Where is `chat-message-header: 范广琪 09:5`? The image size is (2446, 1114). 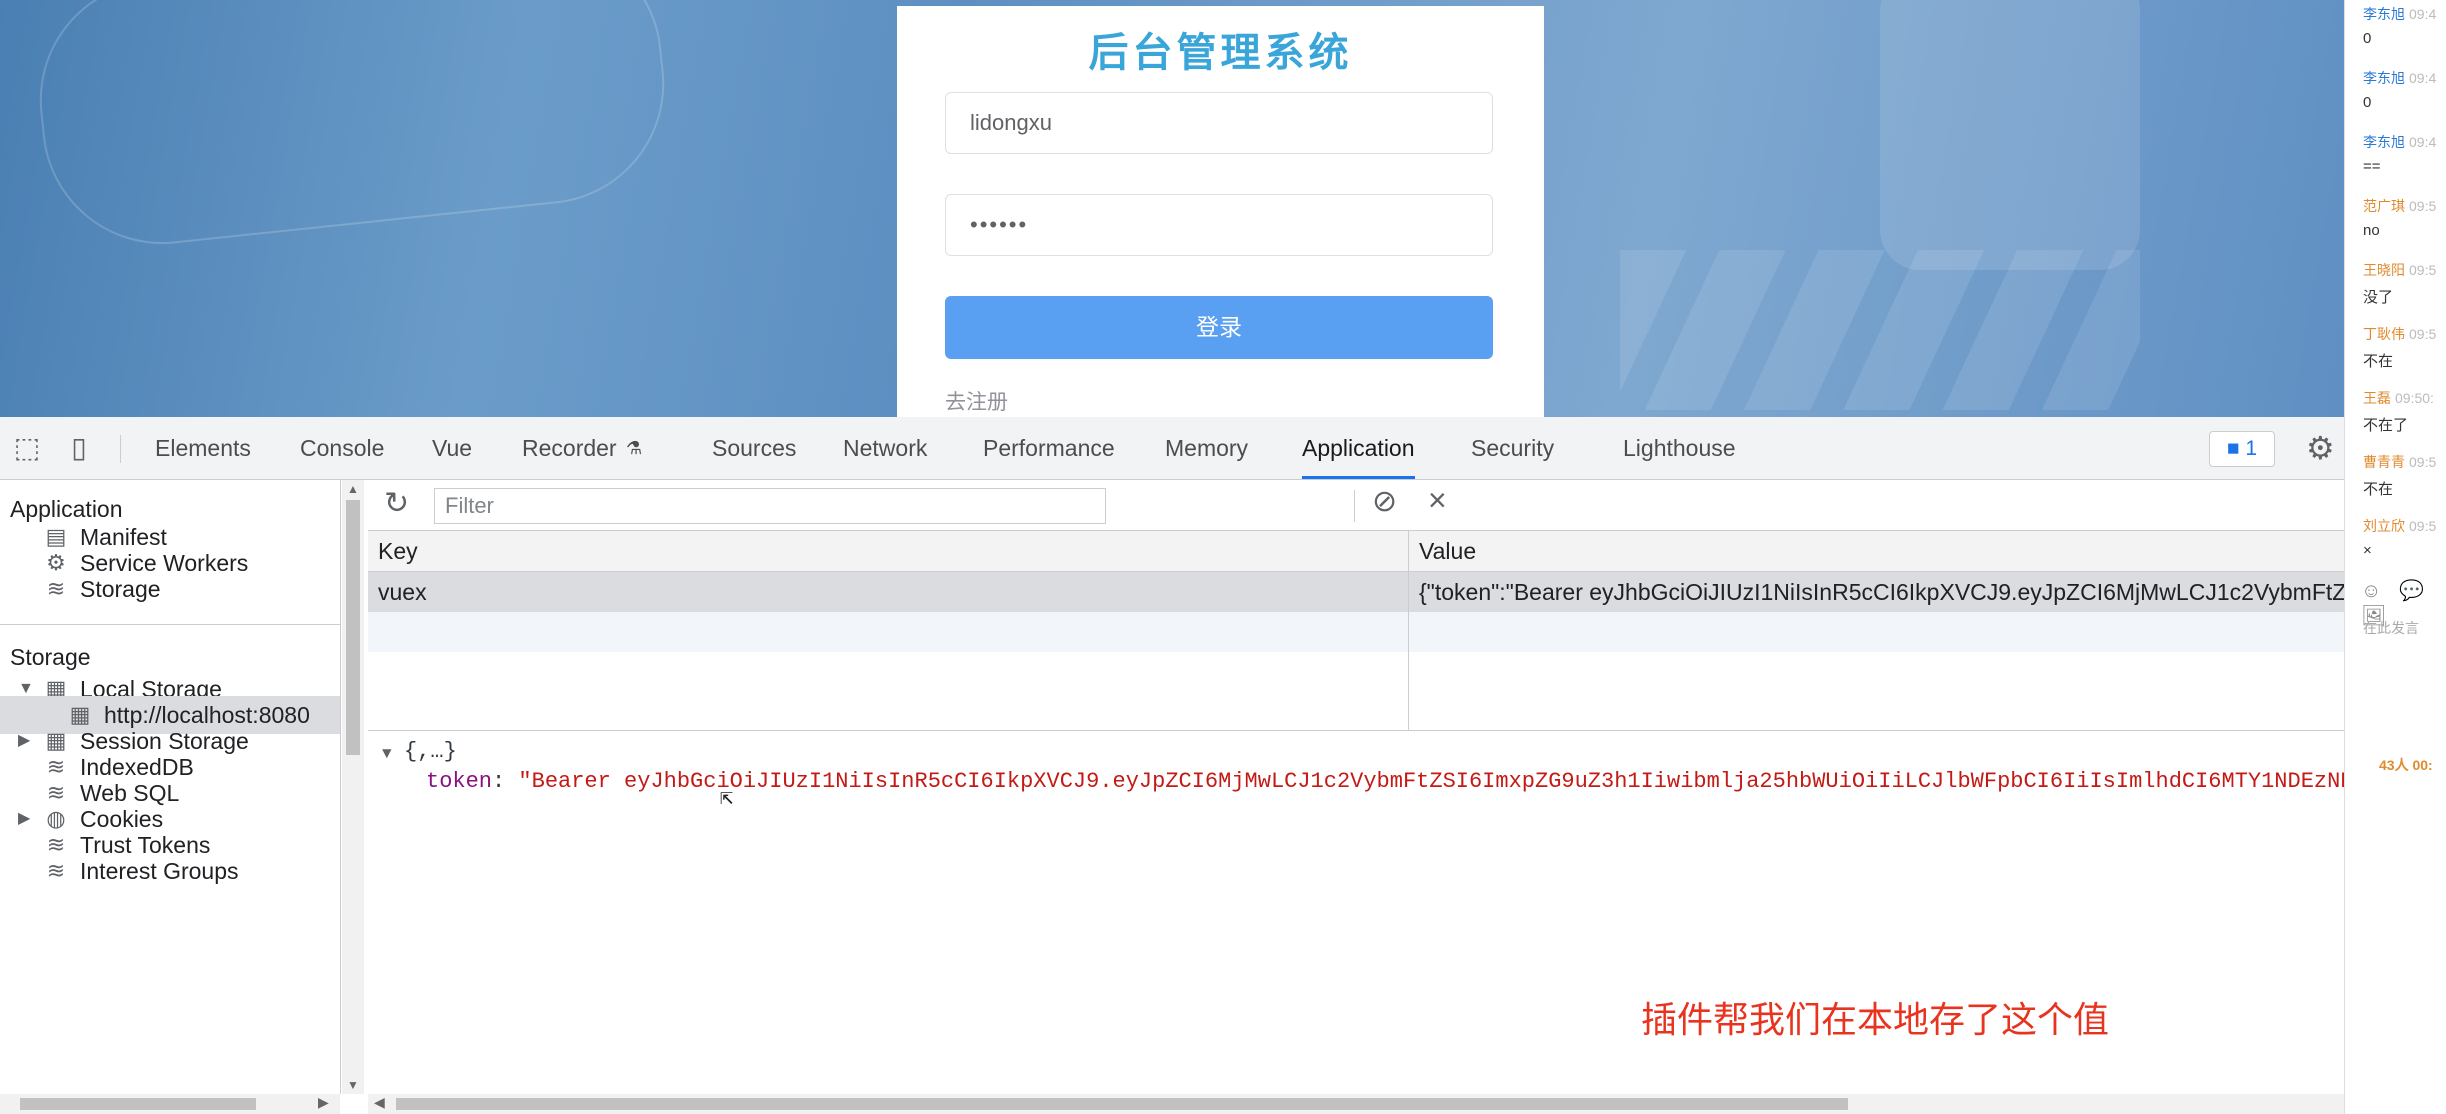
chat-message-header: 范广琪 09:5 is located at coordinates (2404, 206).